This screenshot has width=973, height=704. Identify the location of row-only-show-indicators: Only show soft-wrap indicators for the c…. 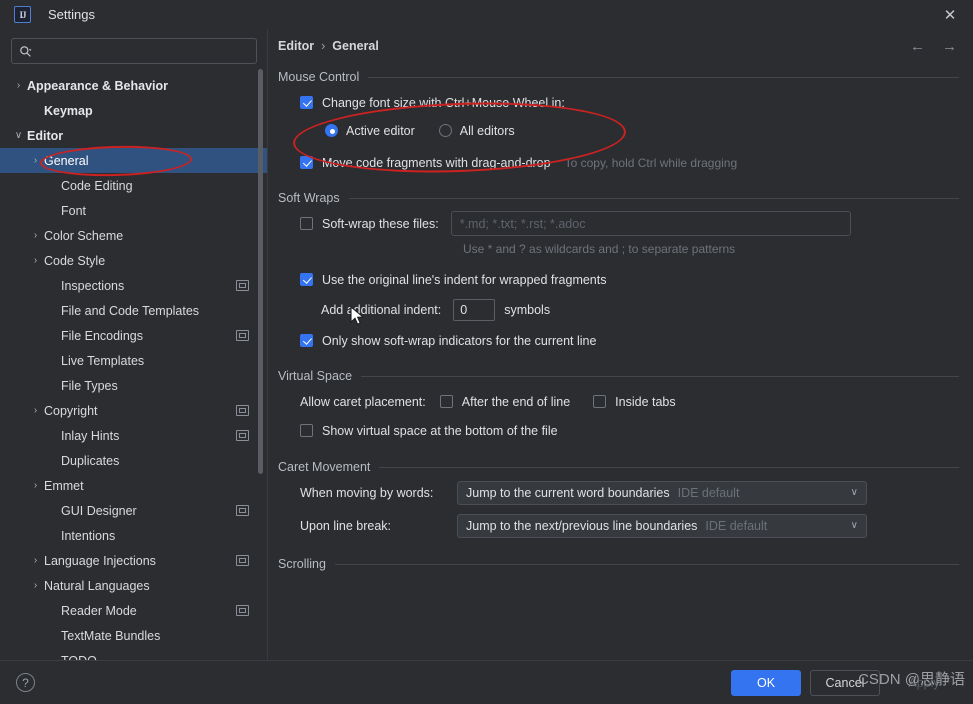
(618, 340).